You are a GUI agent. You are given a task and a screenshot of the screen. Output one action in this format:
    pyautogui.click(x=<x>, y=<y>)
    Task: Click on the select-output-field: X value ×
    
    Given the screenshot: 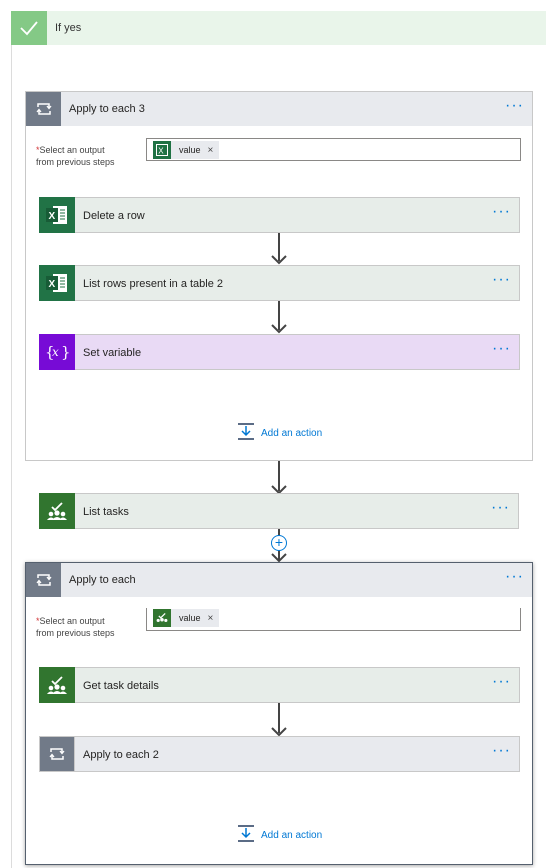 What is the action you would take?
    pyautogui.click(x=333, y=149)
    